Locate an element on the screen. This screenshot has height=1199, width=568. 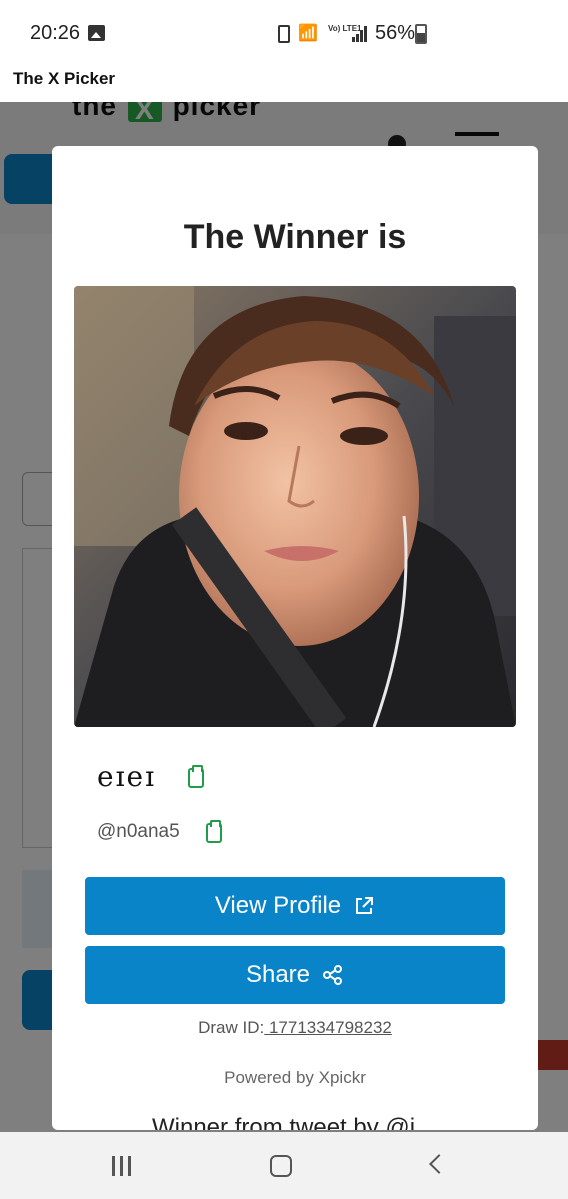
status-bar: 20:26 📶 Vo) LTE1 56% is located at coordinates (284, 31).